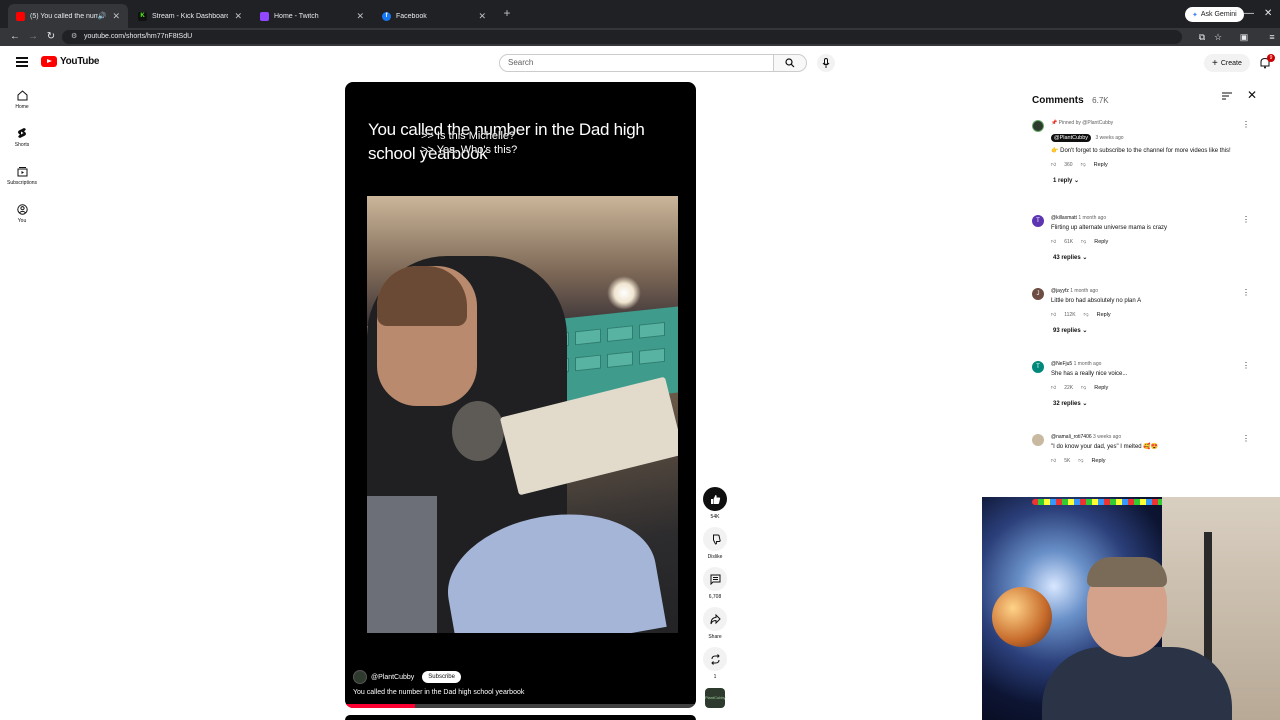  I want to click on sound-thumbnail: PlantCubby, so click(715, 698).